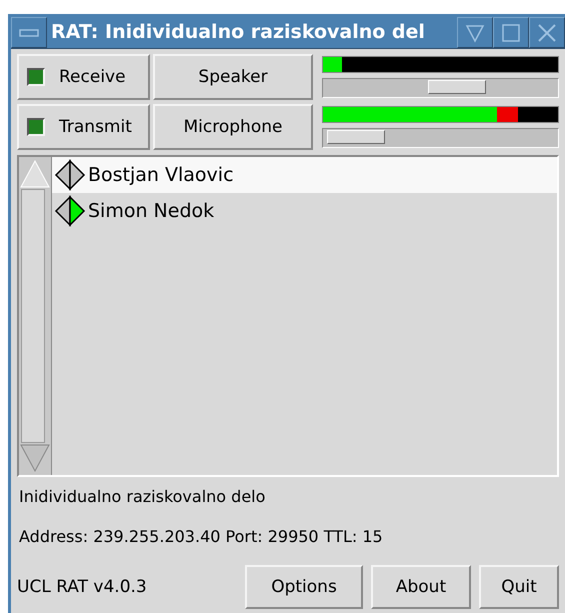 The image size is (565, 613). Describe the element at coordinates (519, 587) in the screenshot. I see `footer-button: Quit` at that location.